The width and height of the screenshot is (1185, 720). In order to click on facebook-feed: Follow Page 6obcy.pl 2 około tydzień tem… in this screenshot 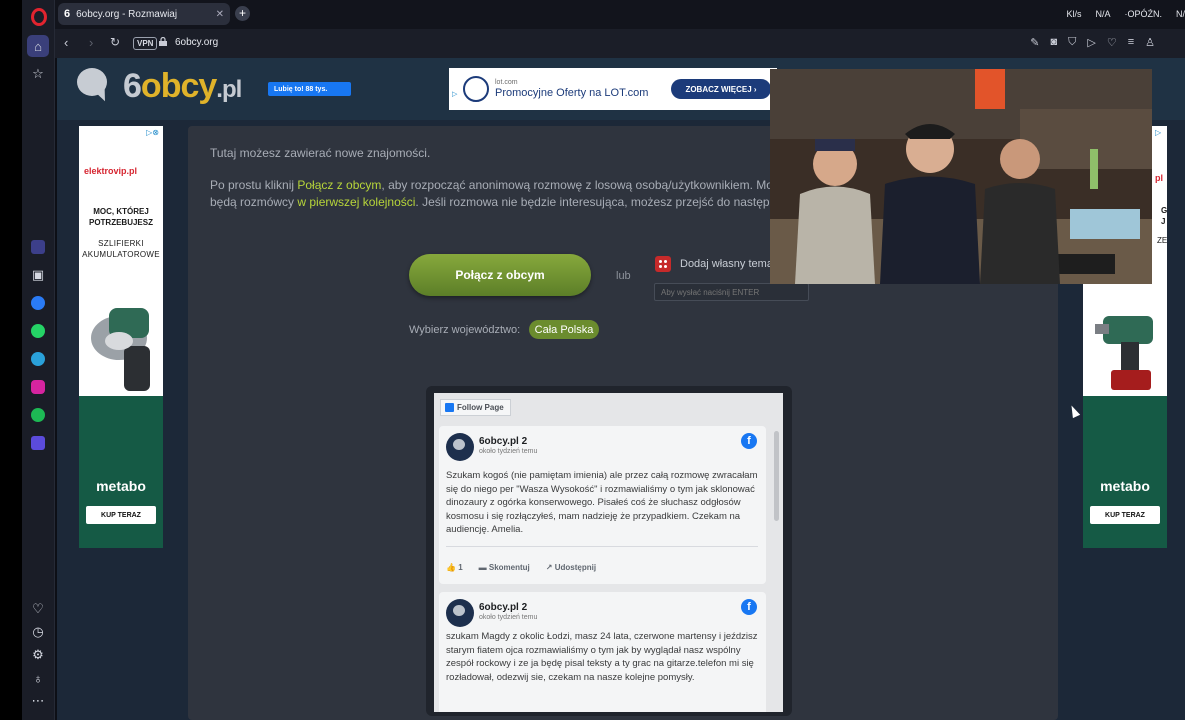, I will do `click(608, 552)`.